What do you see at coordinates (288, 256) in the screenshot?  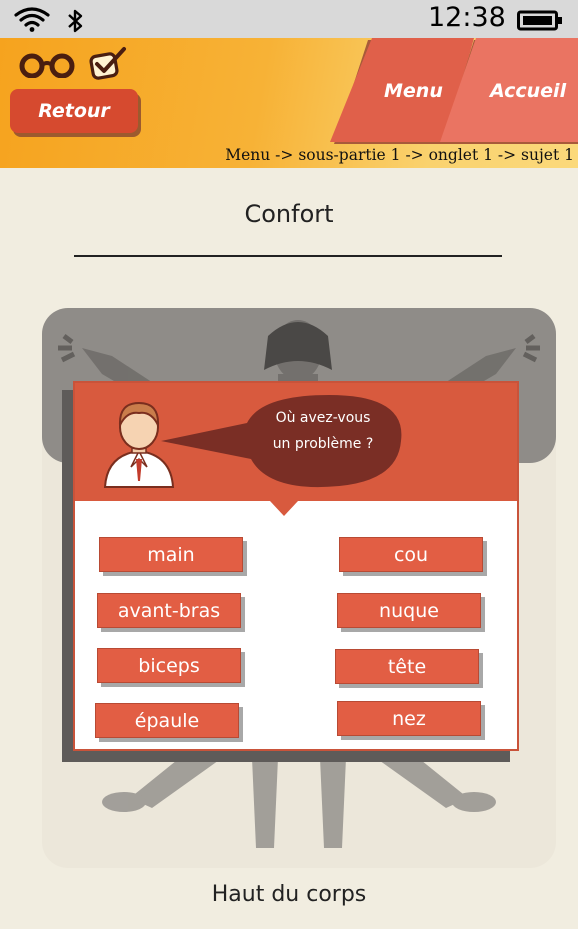 I see `title-divider` at bounding box center [288, 256].